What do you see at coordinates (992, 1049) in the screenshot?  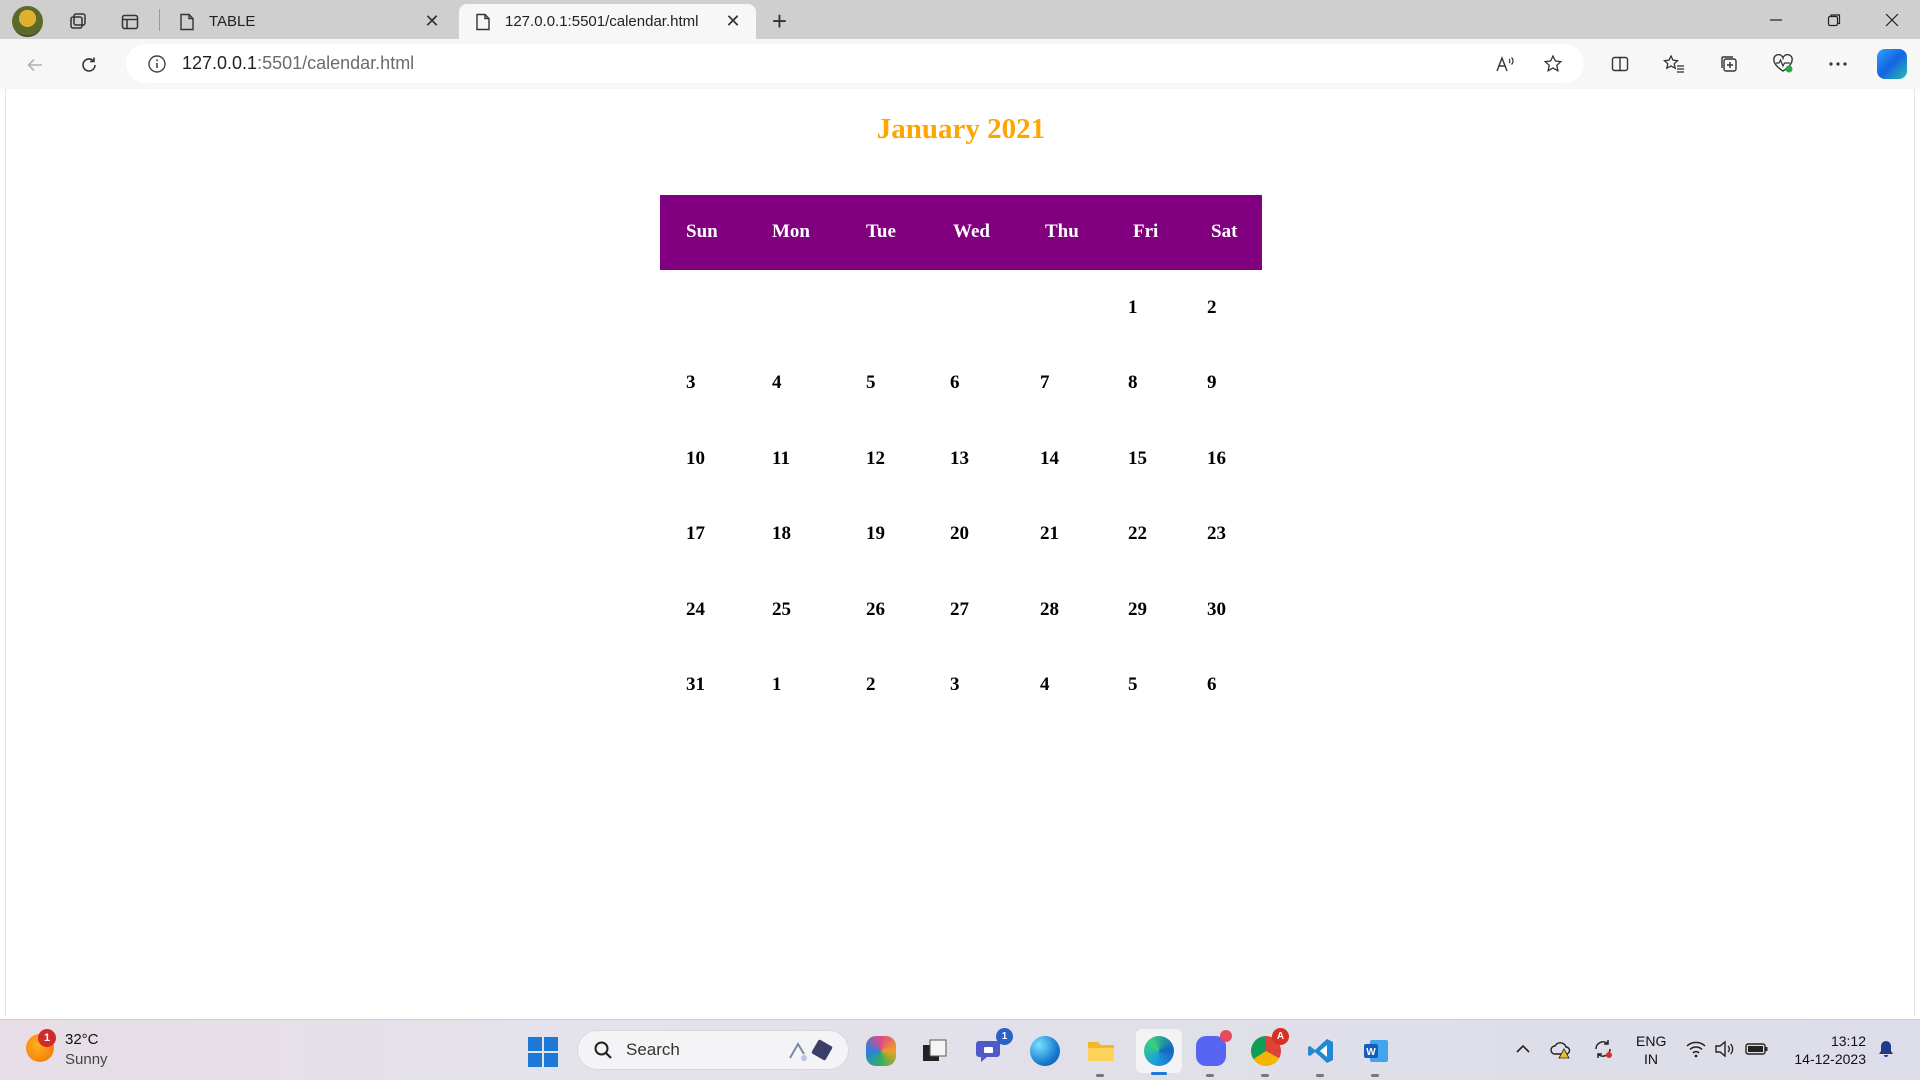 I see `taskbar-app-teams: 1` at bounding box center [992, 1049].